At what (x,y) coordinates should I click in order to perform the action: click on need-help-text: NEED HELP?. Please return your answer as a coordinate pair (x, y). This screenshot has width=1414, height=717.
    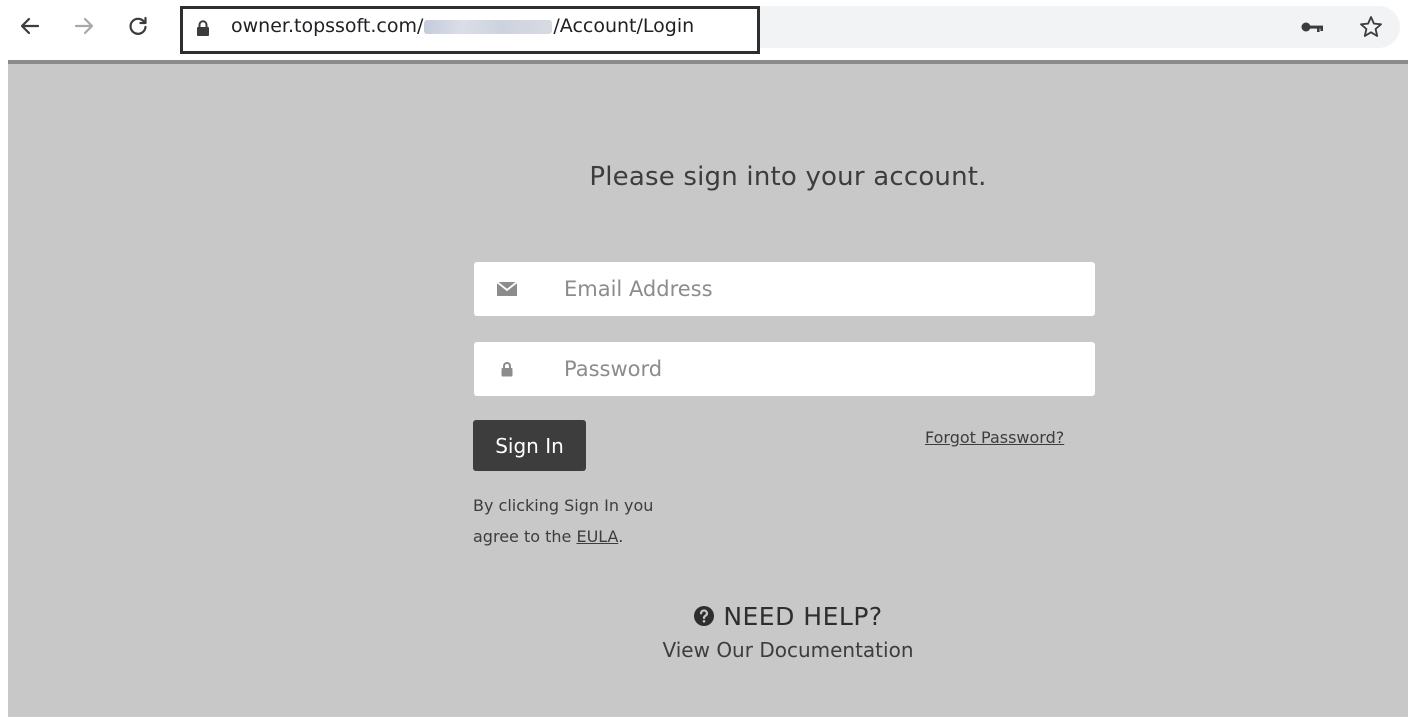
    Looking at the image, I should click on (803, 616).